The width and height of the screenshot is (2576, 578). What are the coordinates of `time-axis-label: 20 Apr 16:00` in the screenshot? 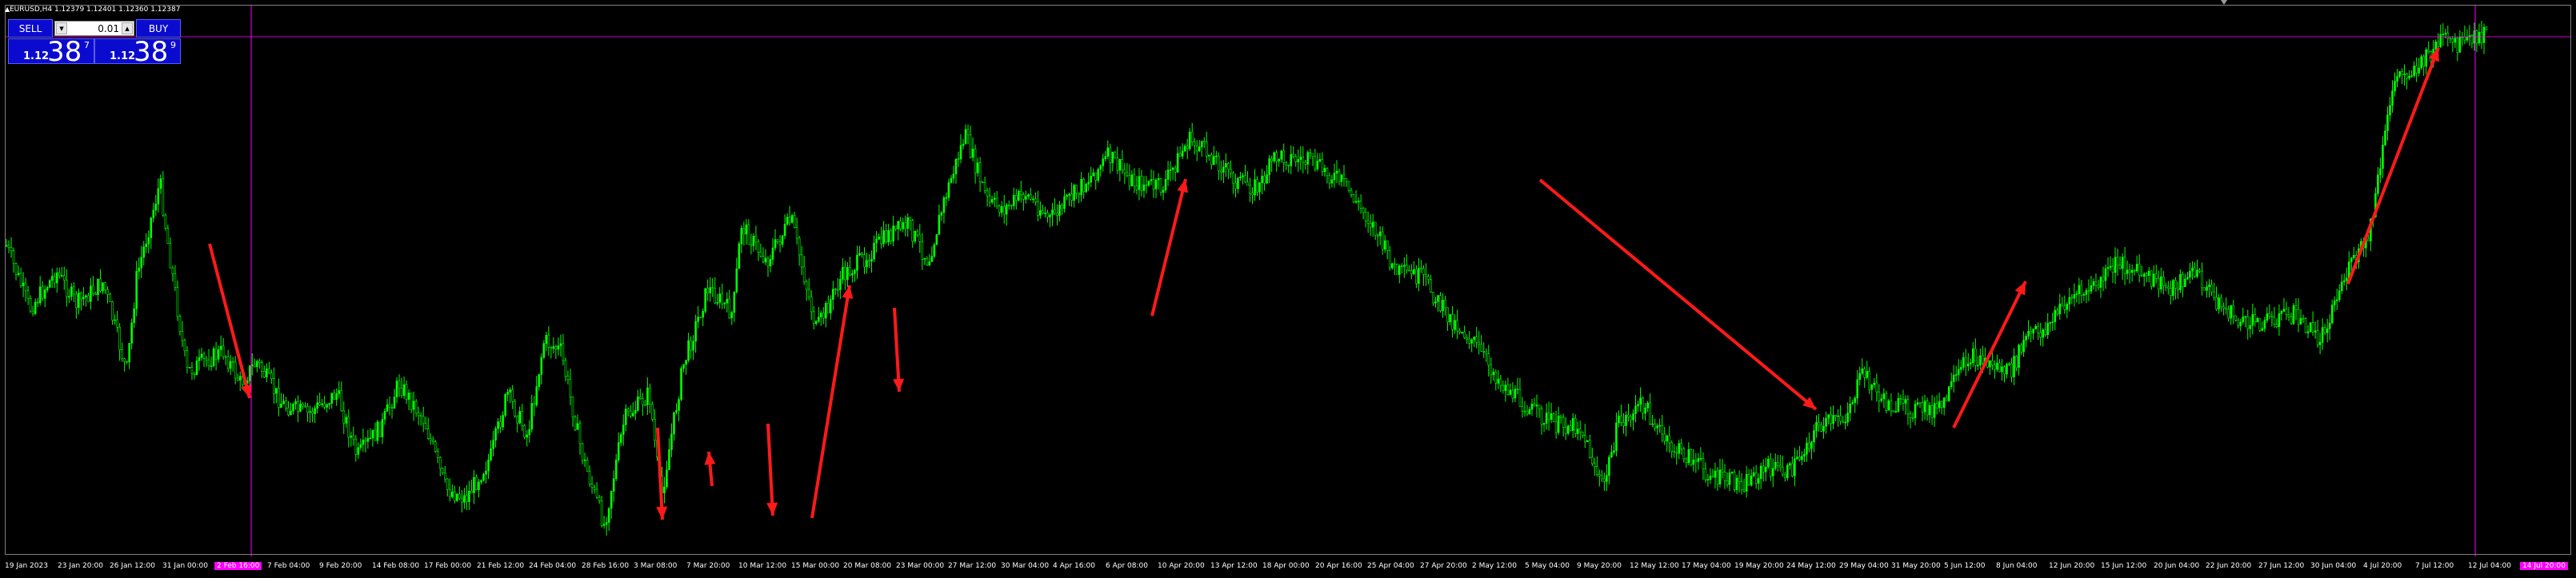 It's located at (1338, 566).